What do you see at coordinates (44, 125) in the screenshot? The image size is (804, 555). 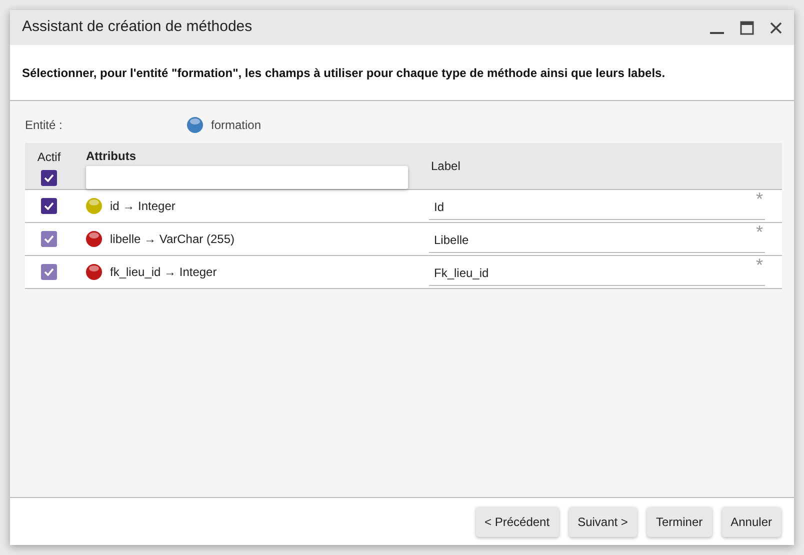 I see `entity-label: Entité :` at bounding box center [44, 125].